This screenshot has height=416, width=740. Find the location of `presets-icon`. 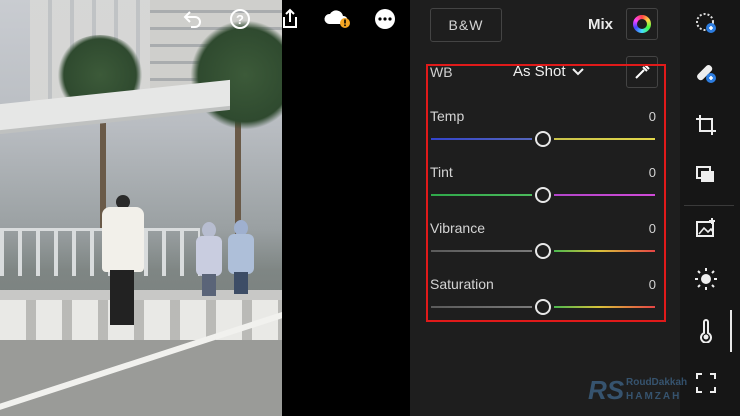

presets-icon is located at coordinates (706, 23).